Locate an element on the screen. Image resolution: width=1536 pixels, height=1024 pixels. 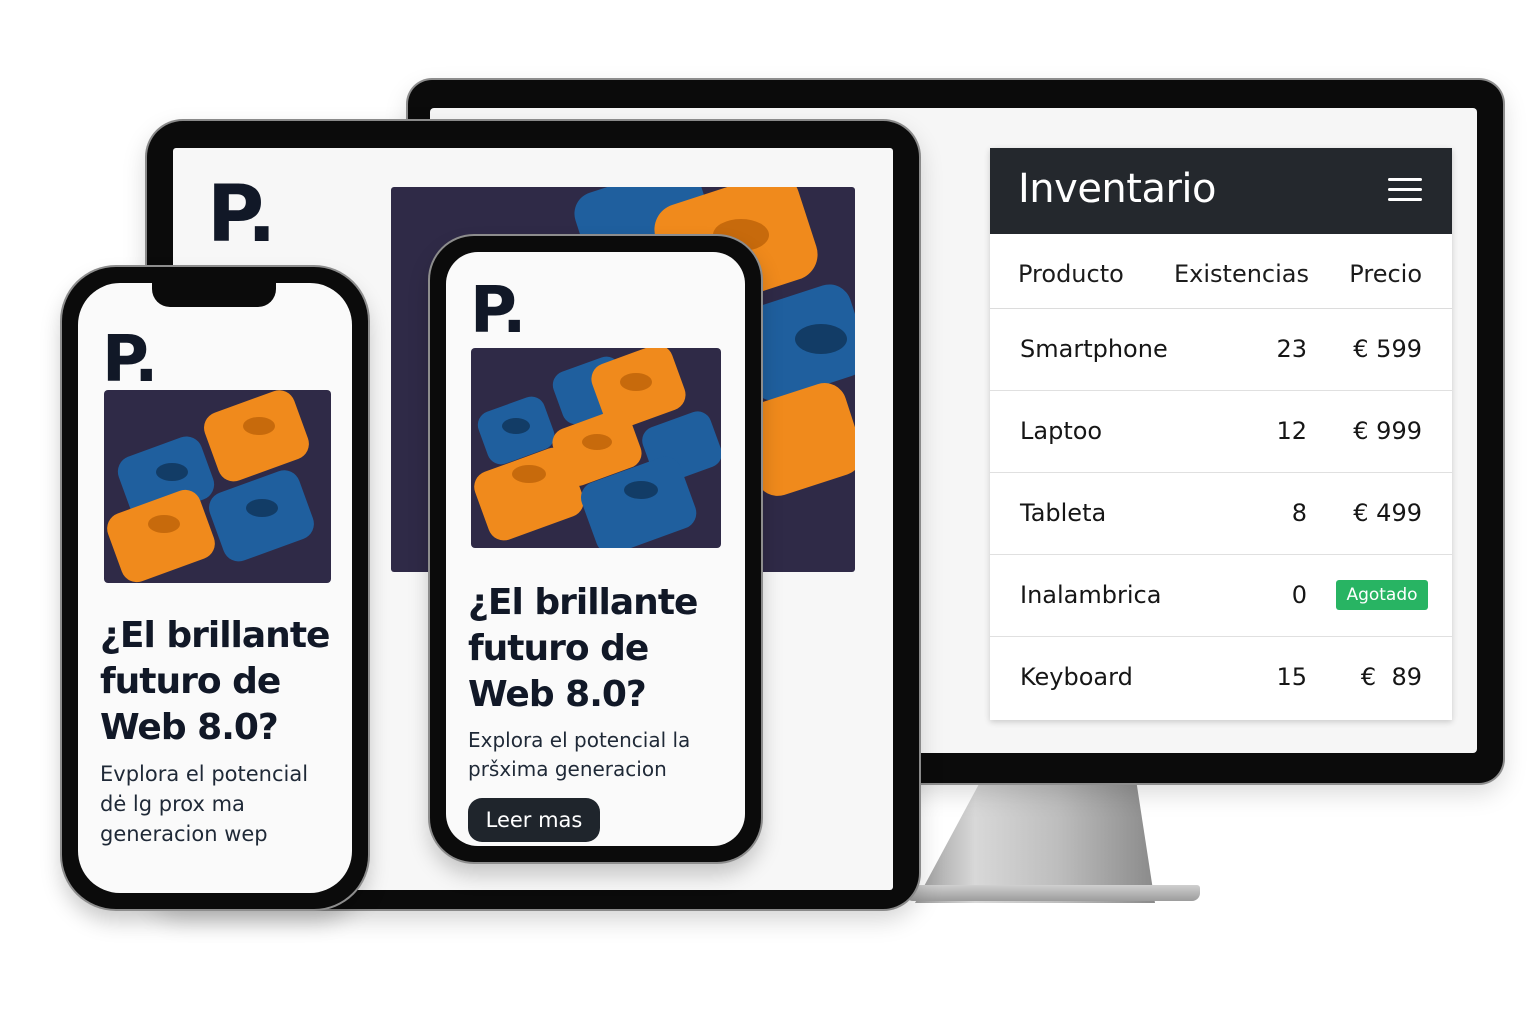
product-name: Keyboard is located at coordinates (1076, 677).